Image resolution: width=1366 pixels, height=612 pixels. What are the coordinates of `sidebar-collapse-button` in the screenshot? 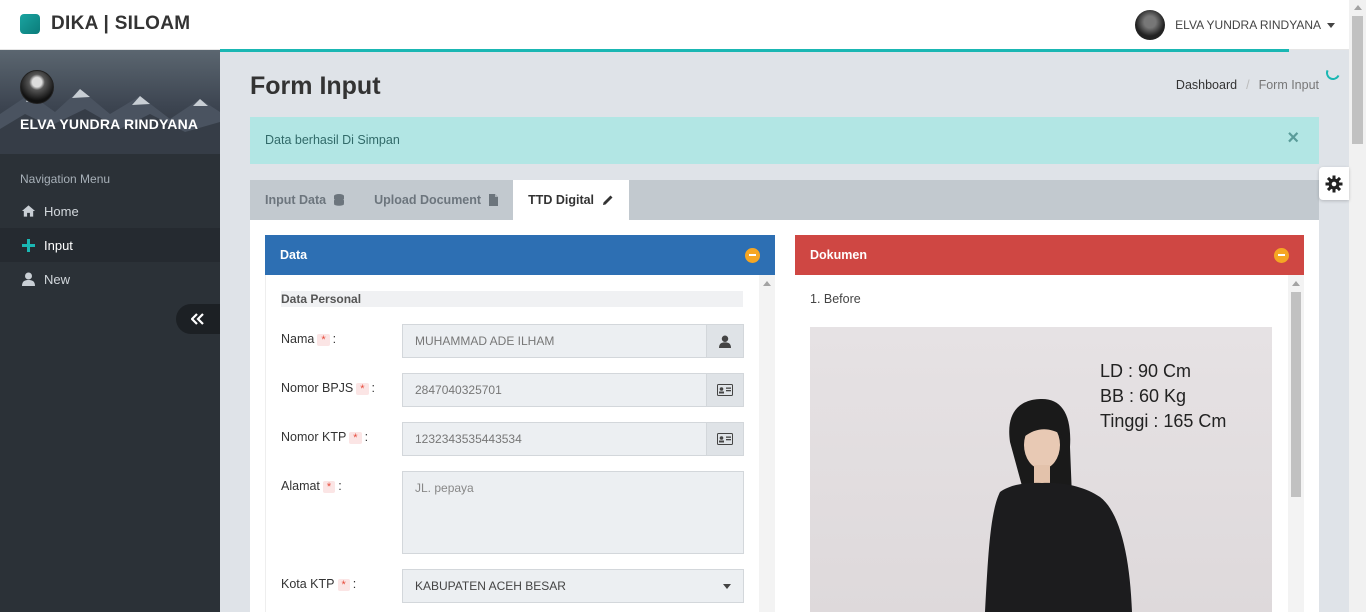 It's located at (198, 319).